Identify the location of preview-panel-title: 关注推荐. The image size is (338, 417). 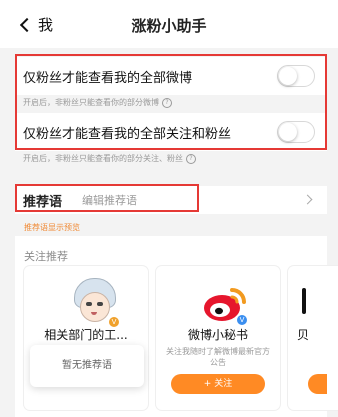
(46, 256).